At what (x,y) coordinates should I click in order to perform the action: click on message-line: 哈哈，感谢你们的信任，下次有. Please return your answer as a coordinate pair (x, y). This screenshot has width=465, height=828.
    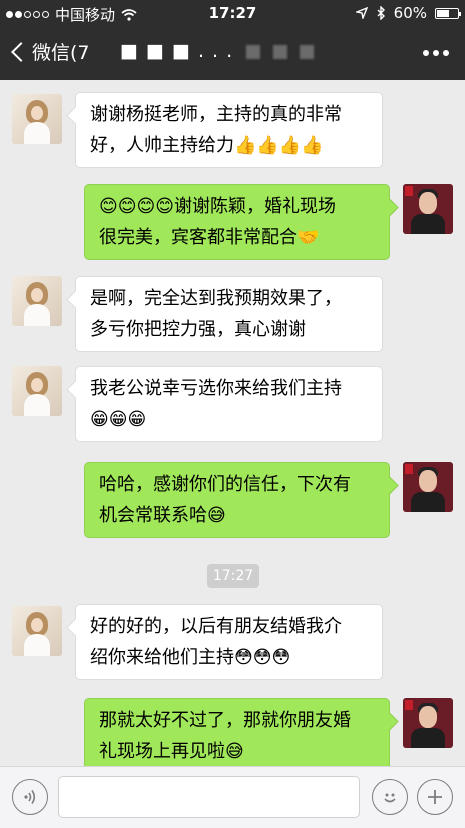
    Looking at the image, I should click on (225, 484).